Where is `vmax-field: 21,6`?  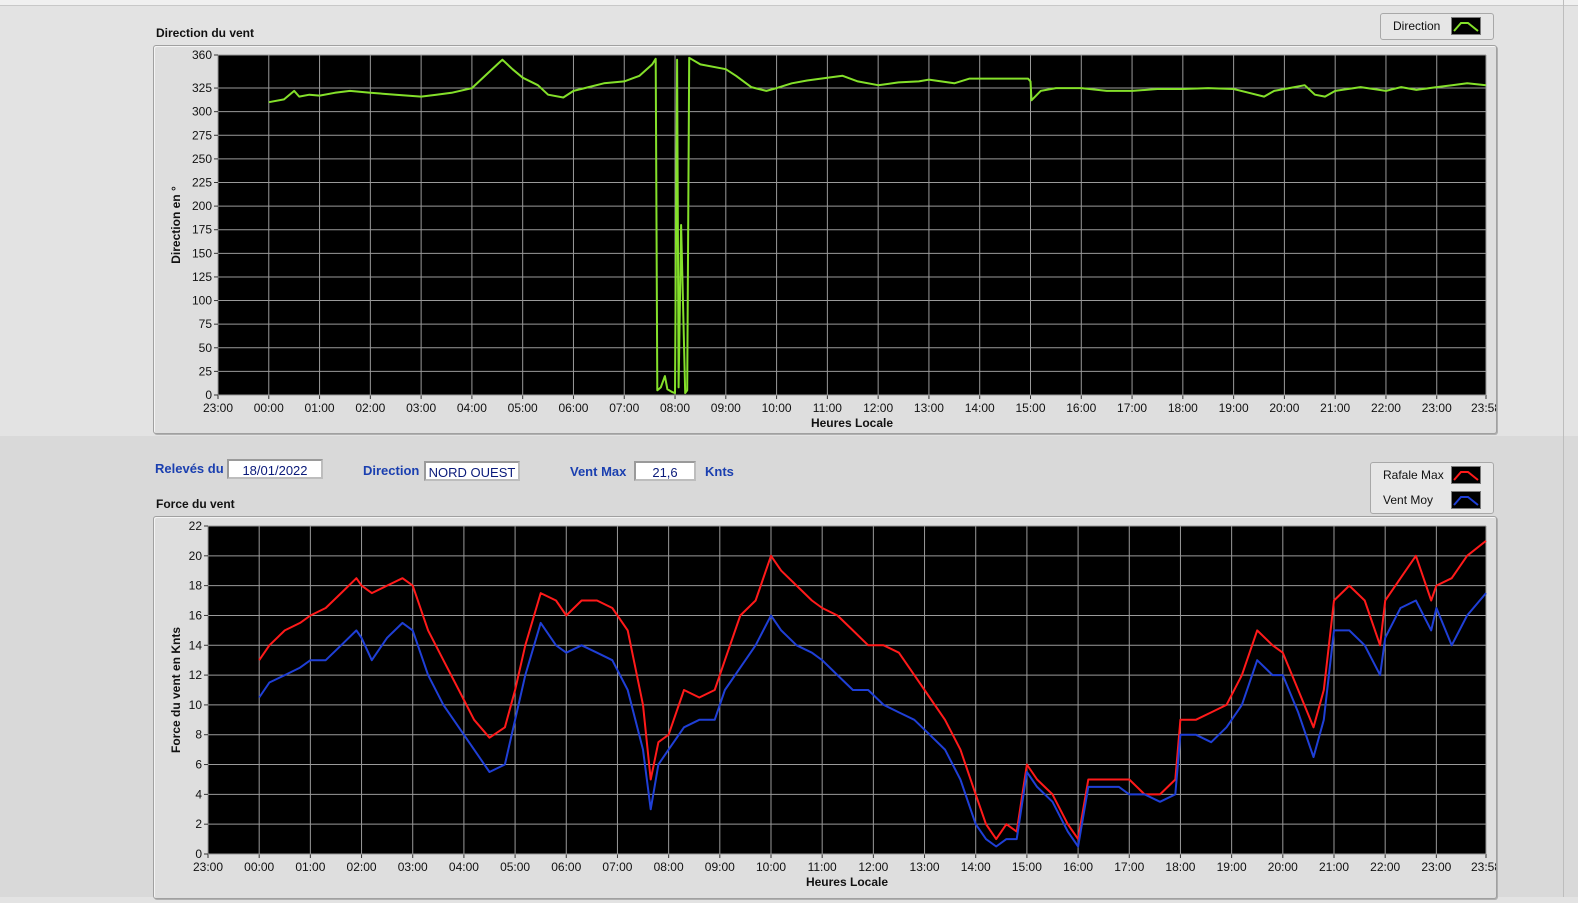
vmax-field: 21,6 is located at coordinates (665, 471).